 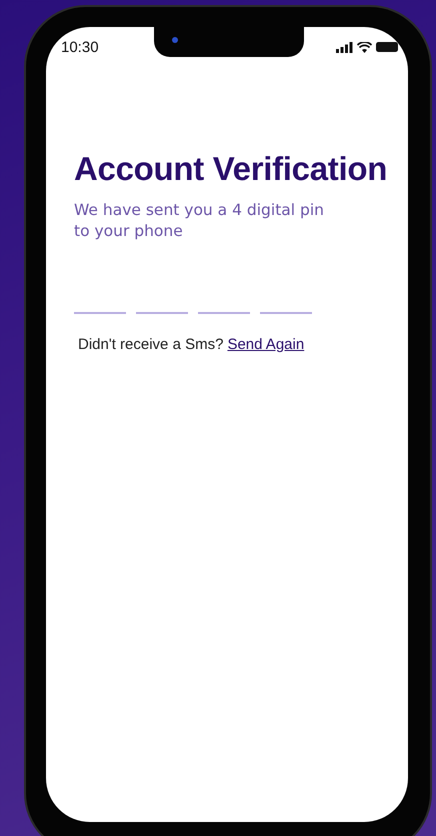 What do you see at coordinates (265, 344) in the screenshot?
I see `send-again-link: Send Again` at bounding box center [265, 344].